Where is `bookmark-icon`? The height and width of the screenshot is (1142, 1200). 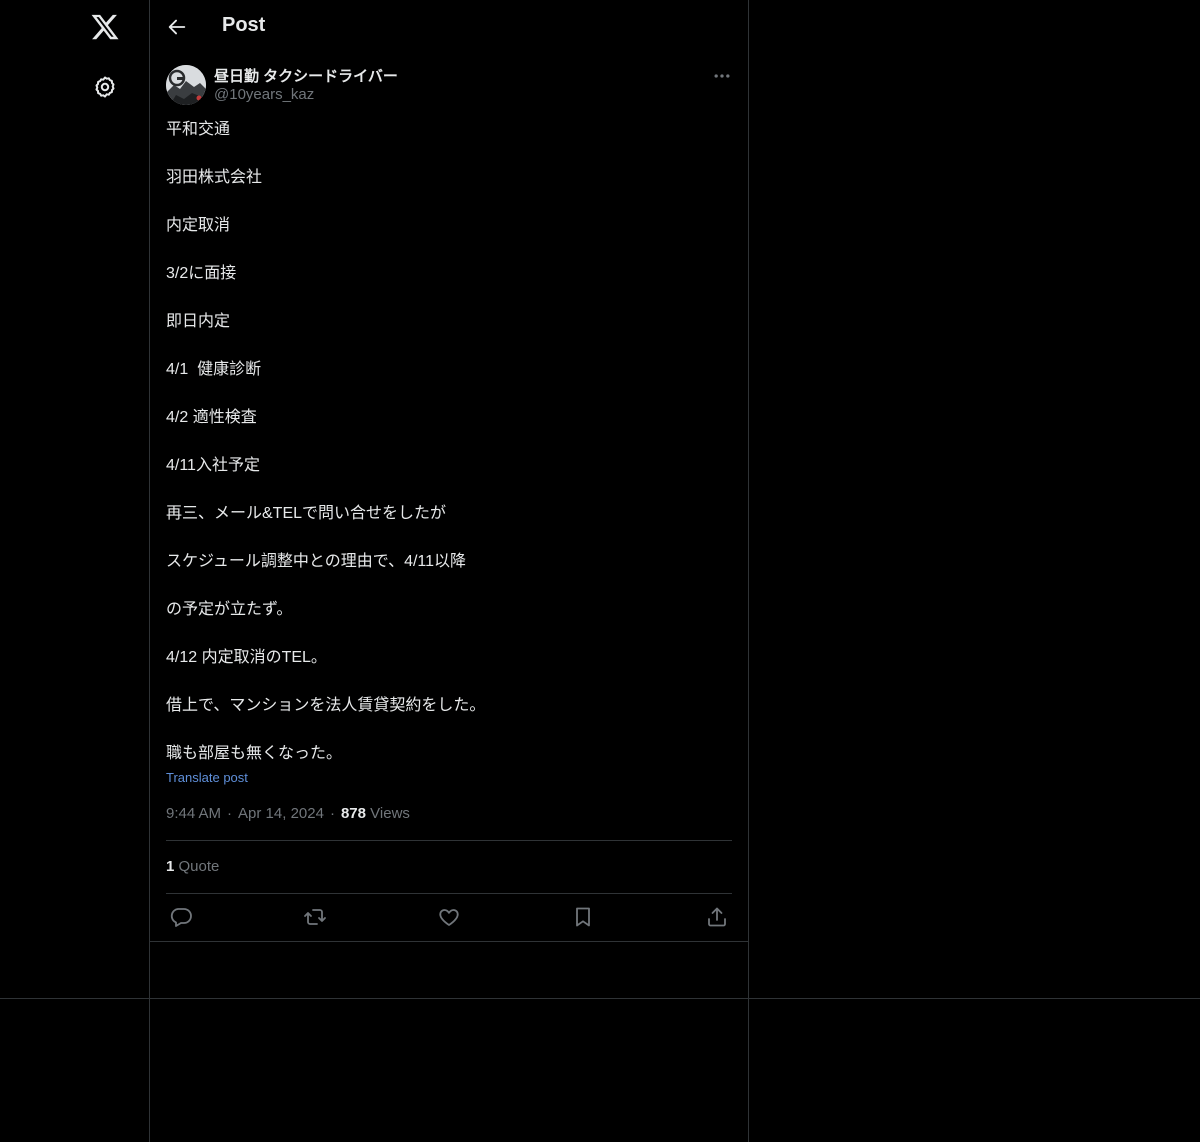 bookmark-icon is located at coordinates (583, 917).